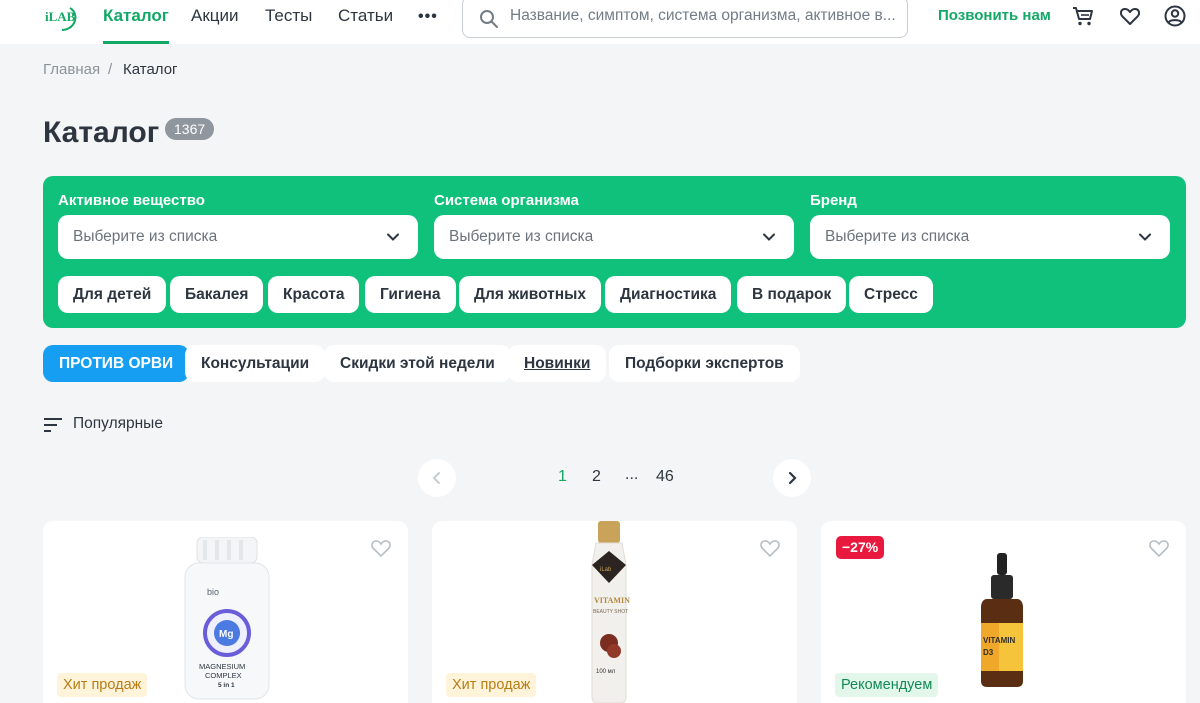 The width and height of the screenshot is (1200, 703). What do you see at coordinates (136, 16) in the screenshot?
I see `nav-catalog: Каталог` at bounding box center [136, 16].